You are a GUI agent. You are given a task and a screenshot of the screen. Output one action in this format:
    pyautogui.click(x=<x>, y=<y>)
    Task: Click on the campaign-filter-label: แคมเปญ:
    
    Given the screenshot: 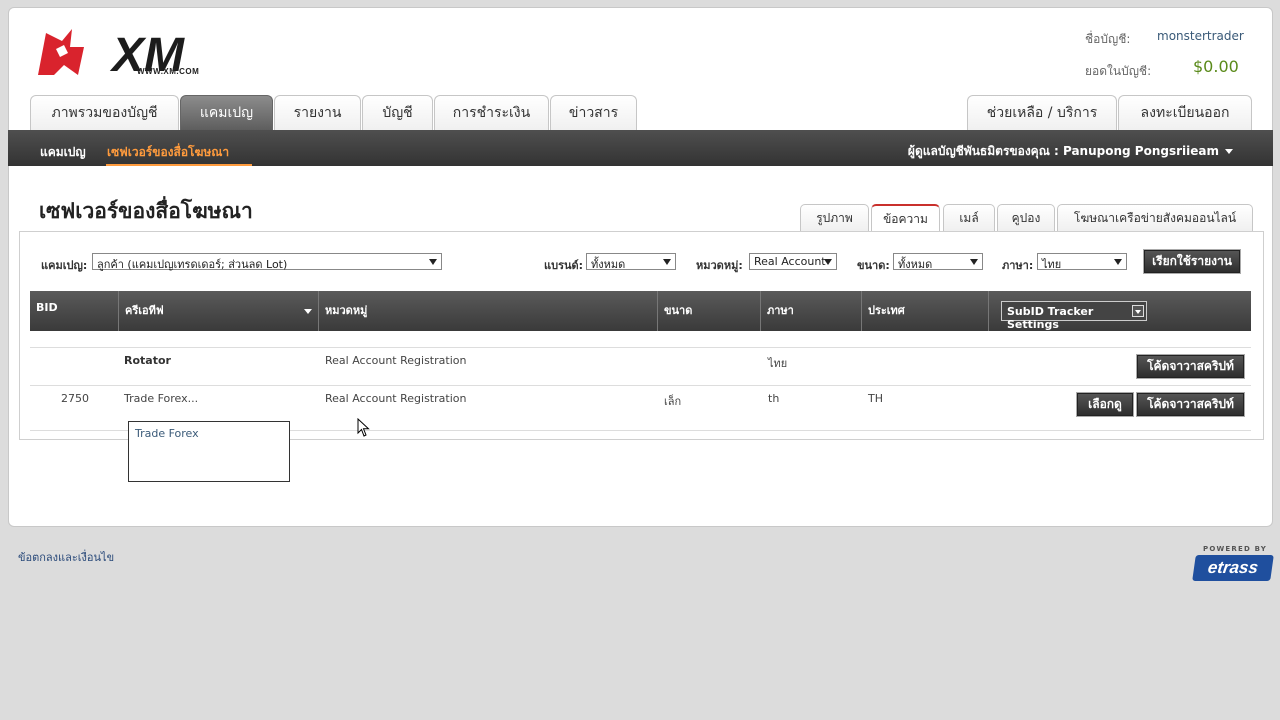 What is the action you would take?
    pyautogui.click(x=64, y=265)
    